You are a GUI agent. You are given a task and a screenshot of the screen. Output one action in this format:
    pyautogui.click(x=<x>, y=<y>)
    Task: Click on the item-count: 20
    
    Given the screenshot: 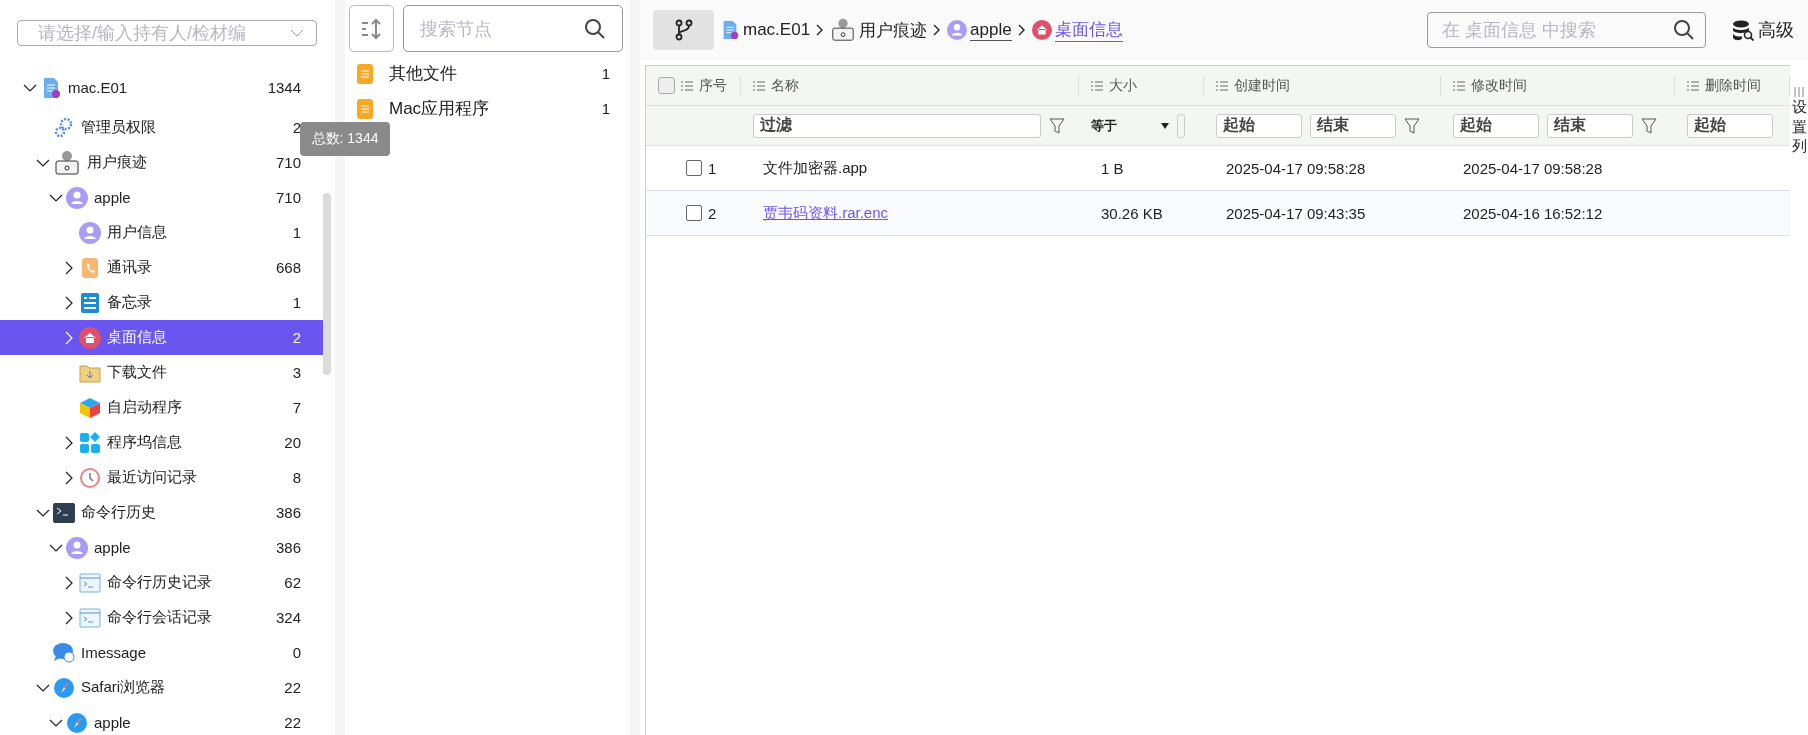 What is the action you would take?
    pyautogui.click(x=292, y=442)
    